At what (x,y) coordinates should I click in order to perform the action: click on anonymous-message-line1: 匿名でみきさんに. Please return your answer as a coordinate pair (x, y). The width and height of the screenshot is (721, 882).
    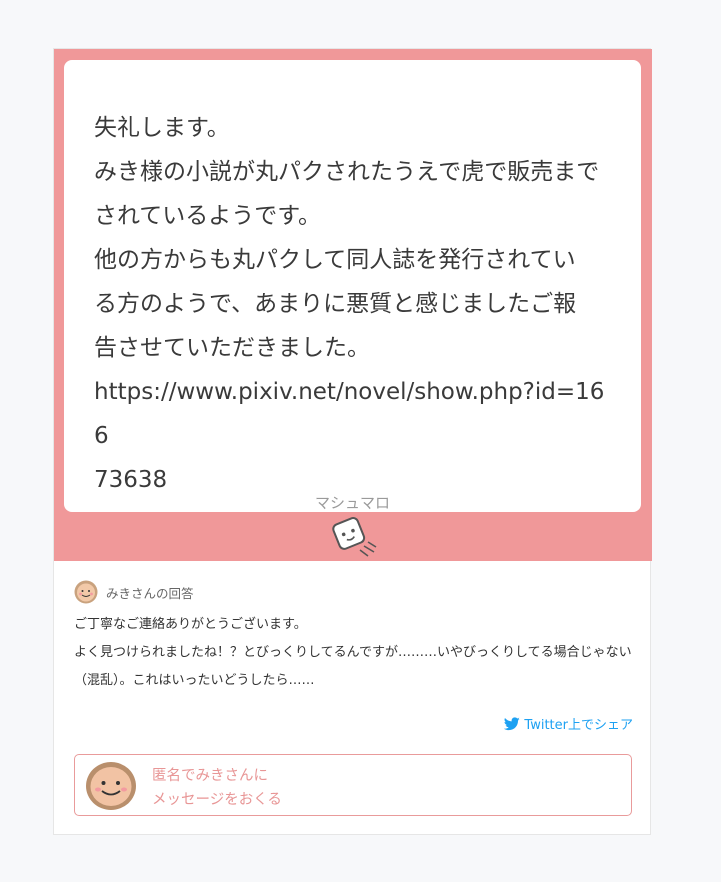
    Looking at the image, I should click on (210, 776).